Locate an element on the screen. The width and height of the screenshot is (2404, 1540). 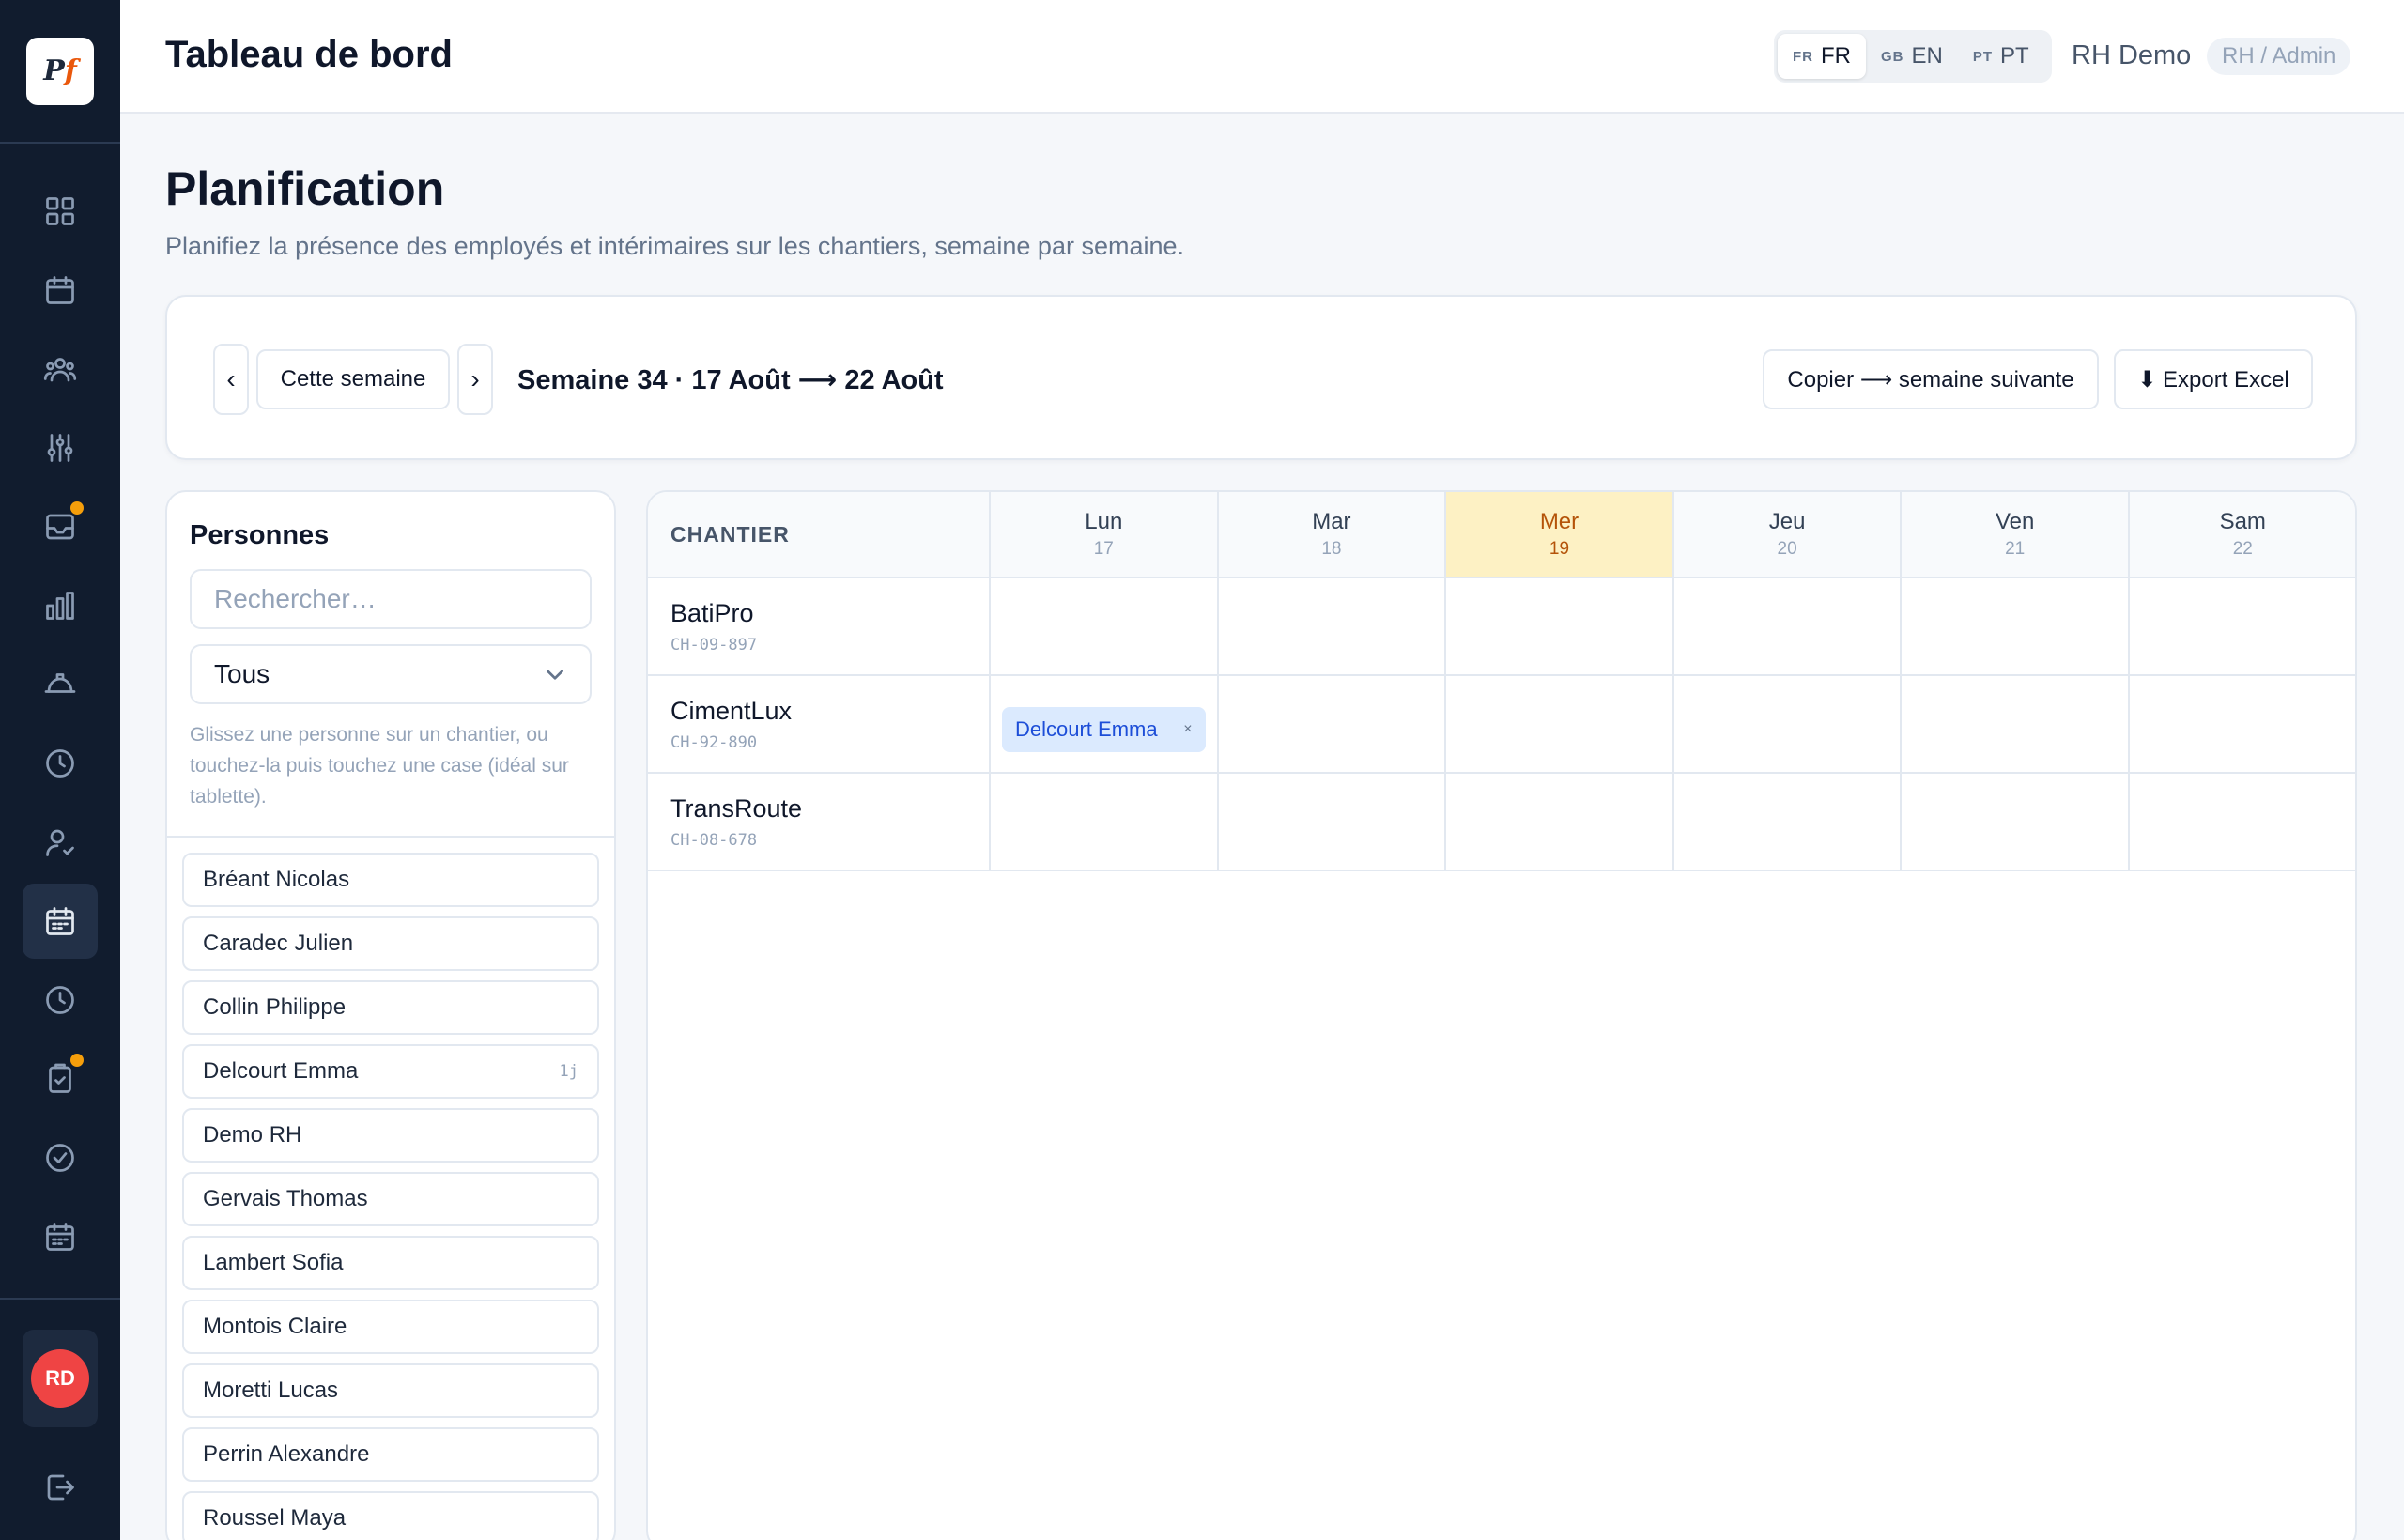
column-header-day: Lun 17 is located at coordinates (1104, 535).